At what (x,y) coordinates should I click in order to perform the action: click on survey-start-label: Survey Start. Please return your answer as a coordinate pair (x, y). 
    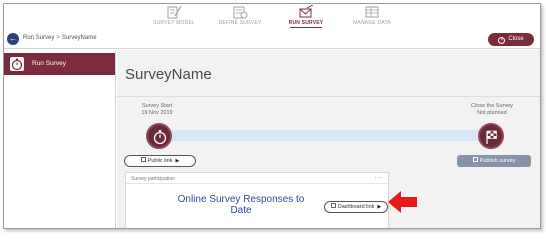
    Looking at the image, I should click on (157, 106).